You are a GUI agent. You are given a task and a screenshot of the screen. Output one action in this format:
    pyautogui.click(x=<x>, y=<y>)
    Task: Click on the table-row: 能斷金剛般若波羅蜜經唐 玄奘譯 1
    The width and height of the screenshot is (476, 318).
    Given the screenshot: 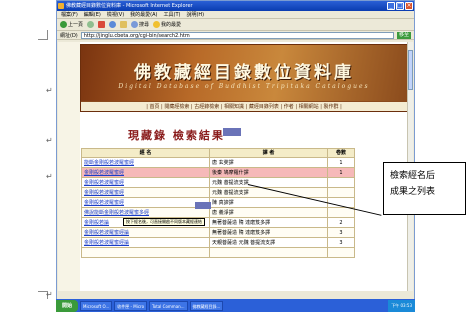 What is the action you would take?
    pyautogui.click(x=218, y=162)
    